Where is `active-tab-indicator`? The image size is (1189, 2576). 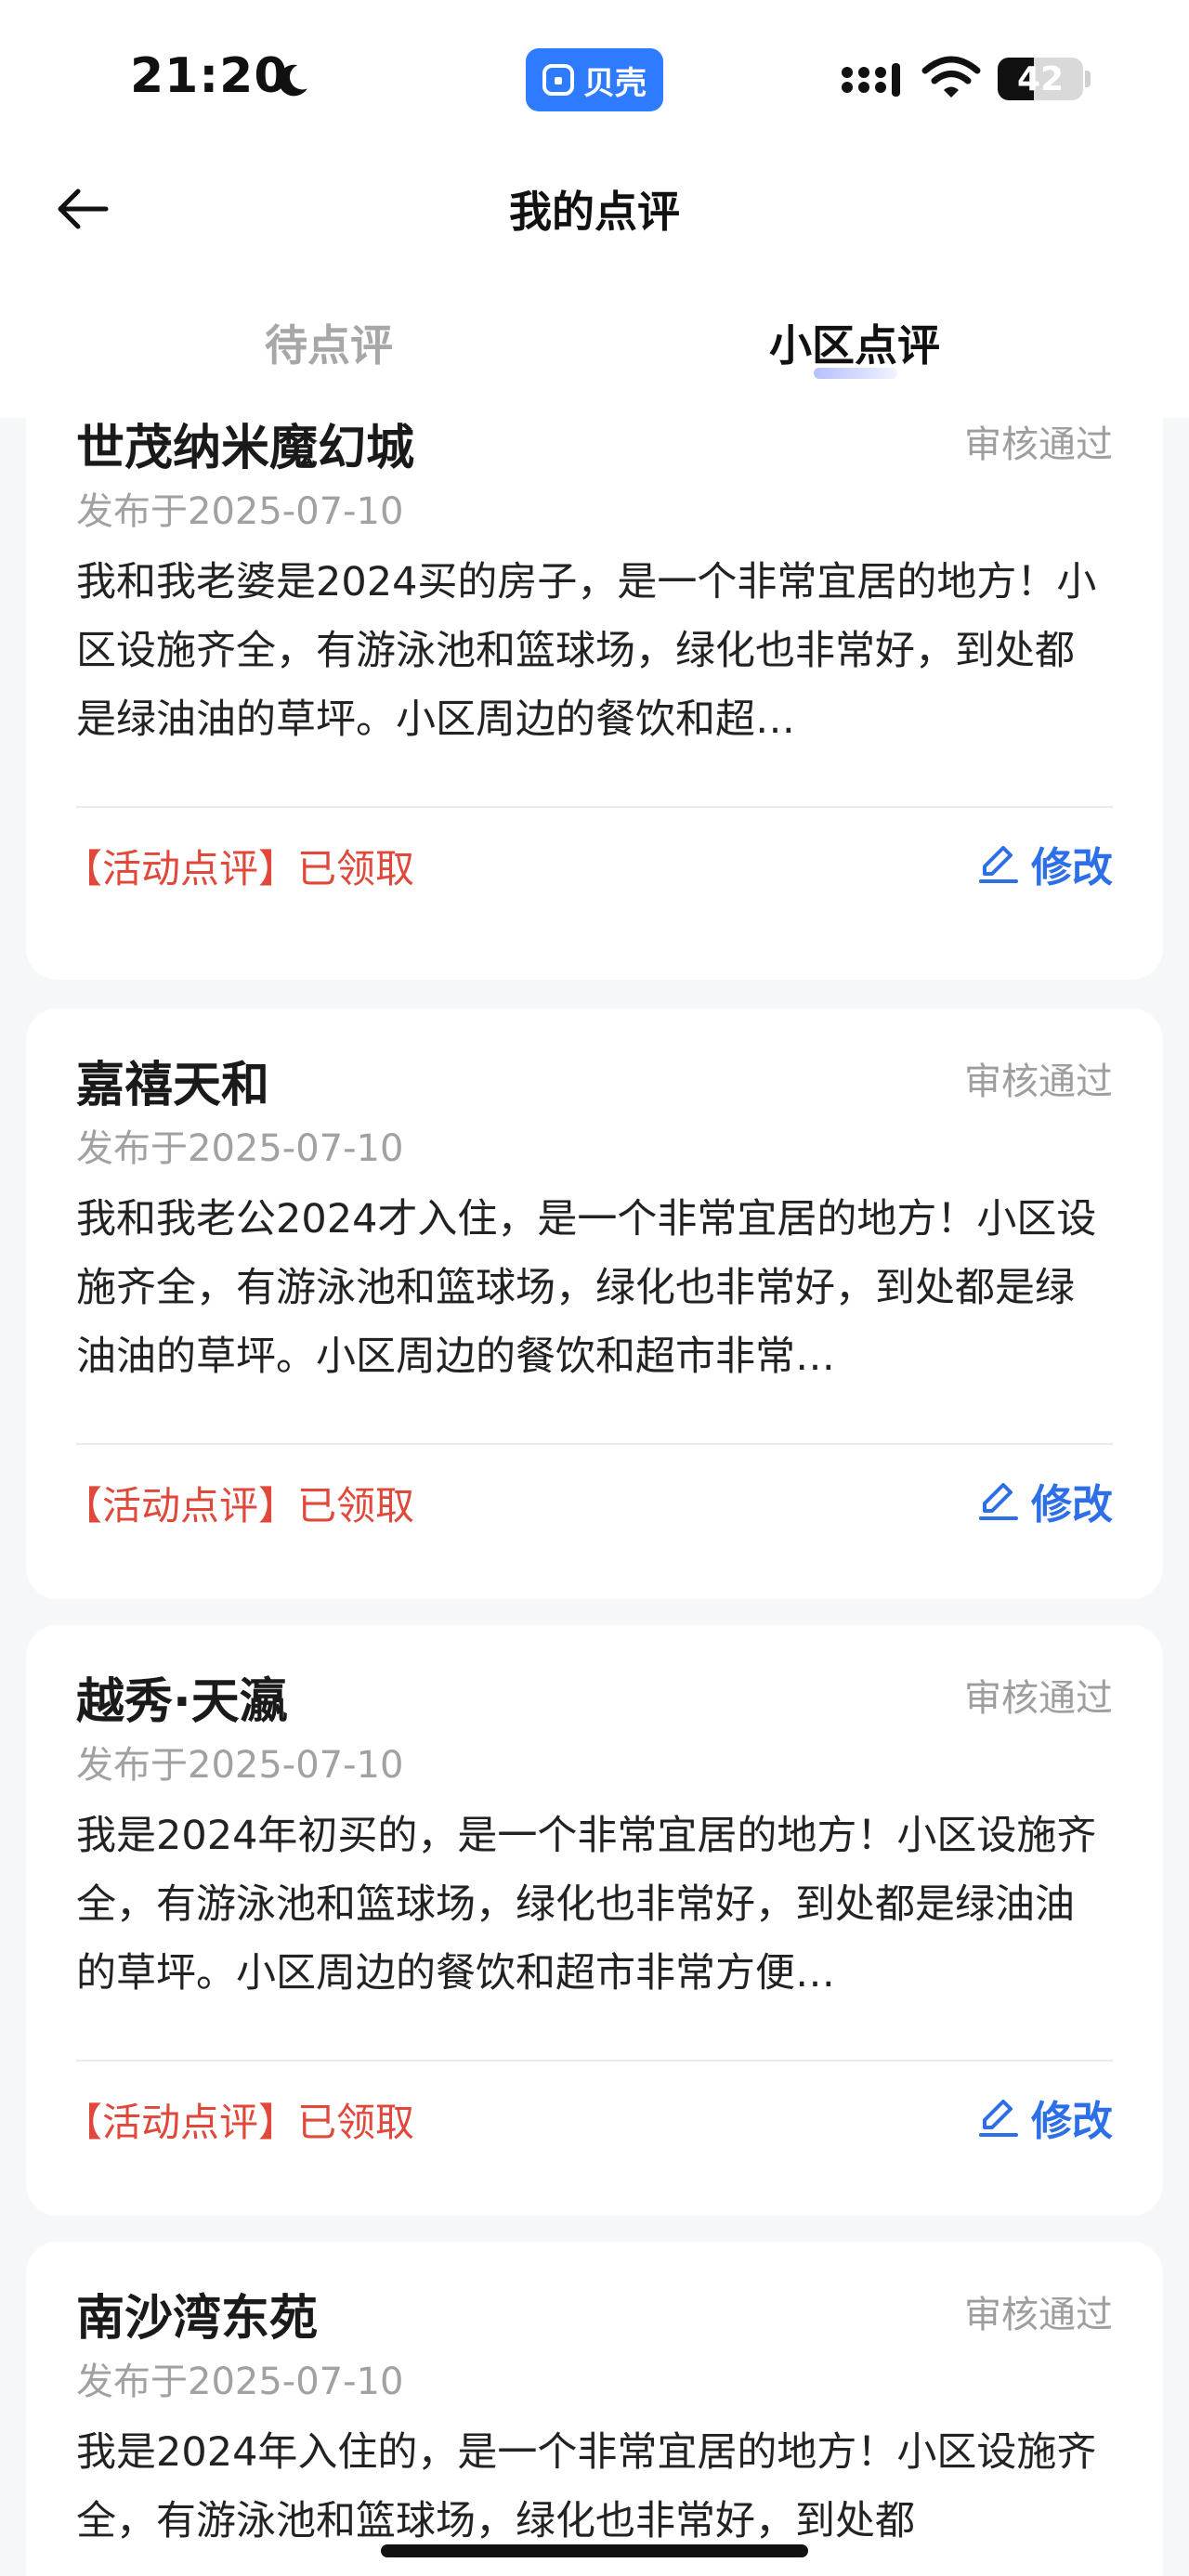
active-tab-indicator is located at coordinates (856, 374).